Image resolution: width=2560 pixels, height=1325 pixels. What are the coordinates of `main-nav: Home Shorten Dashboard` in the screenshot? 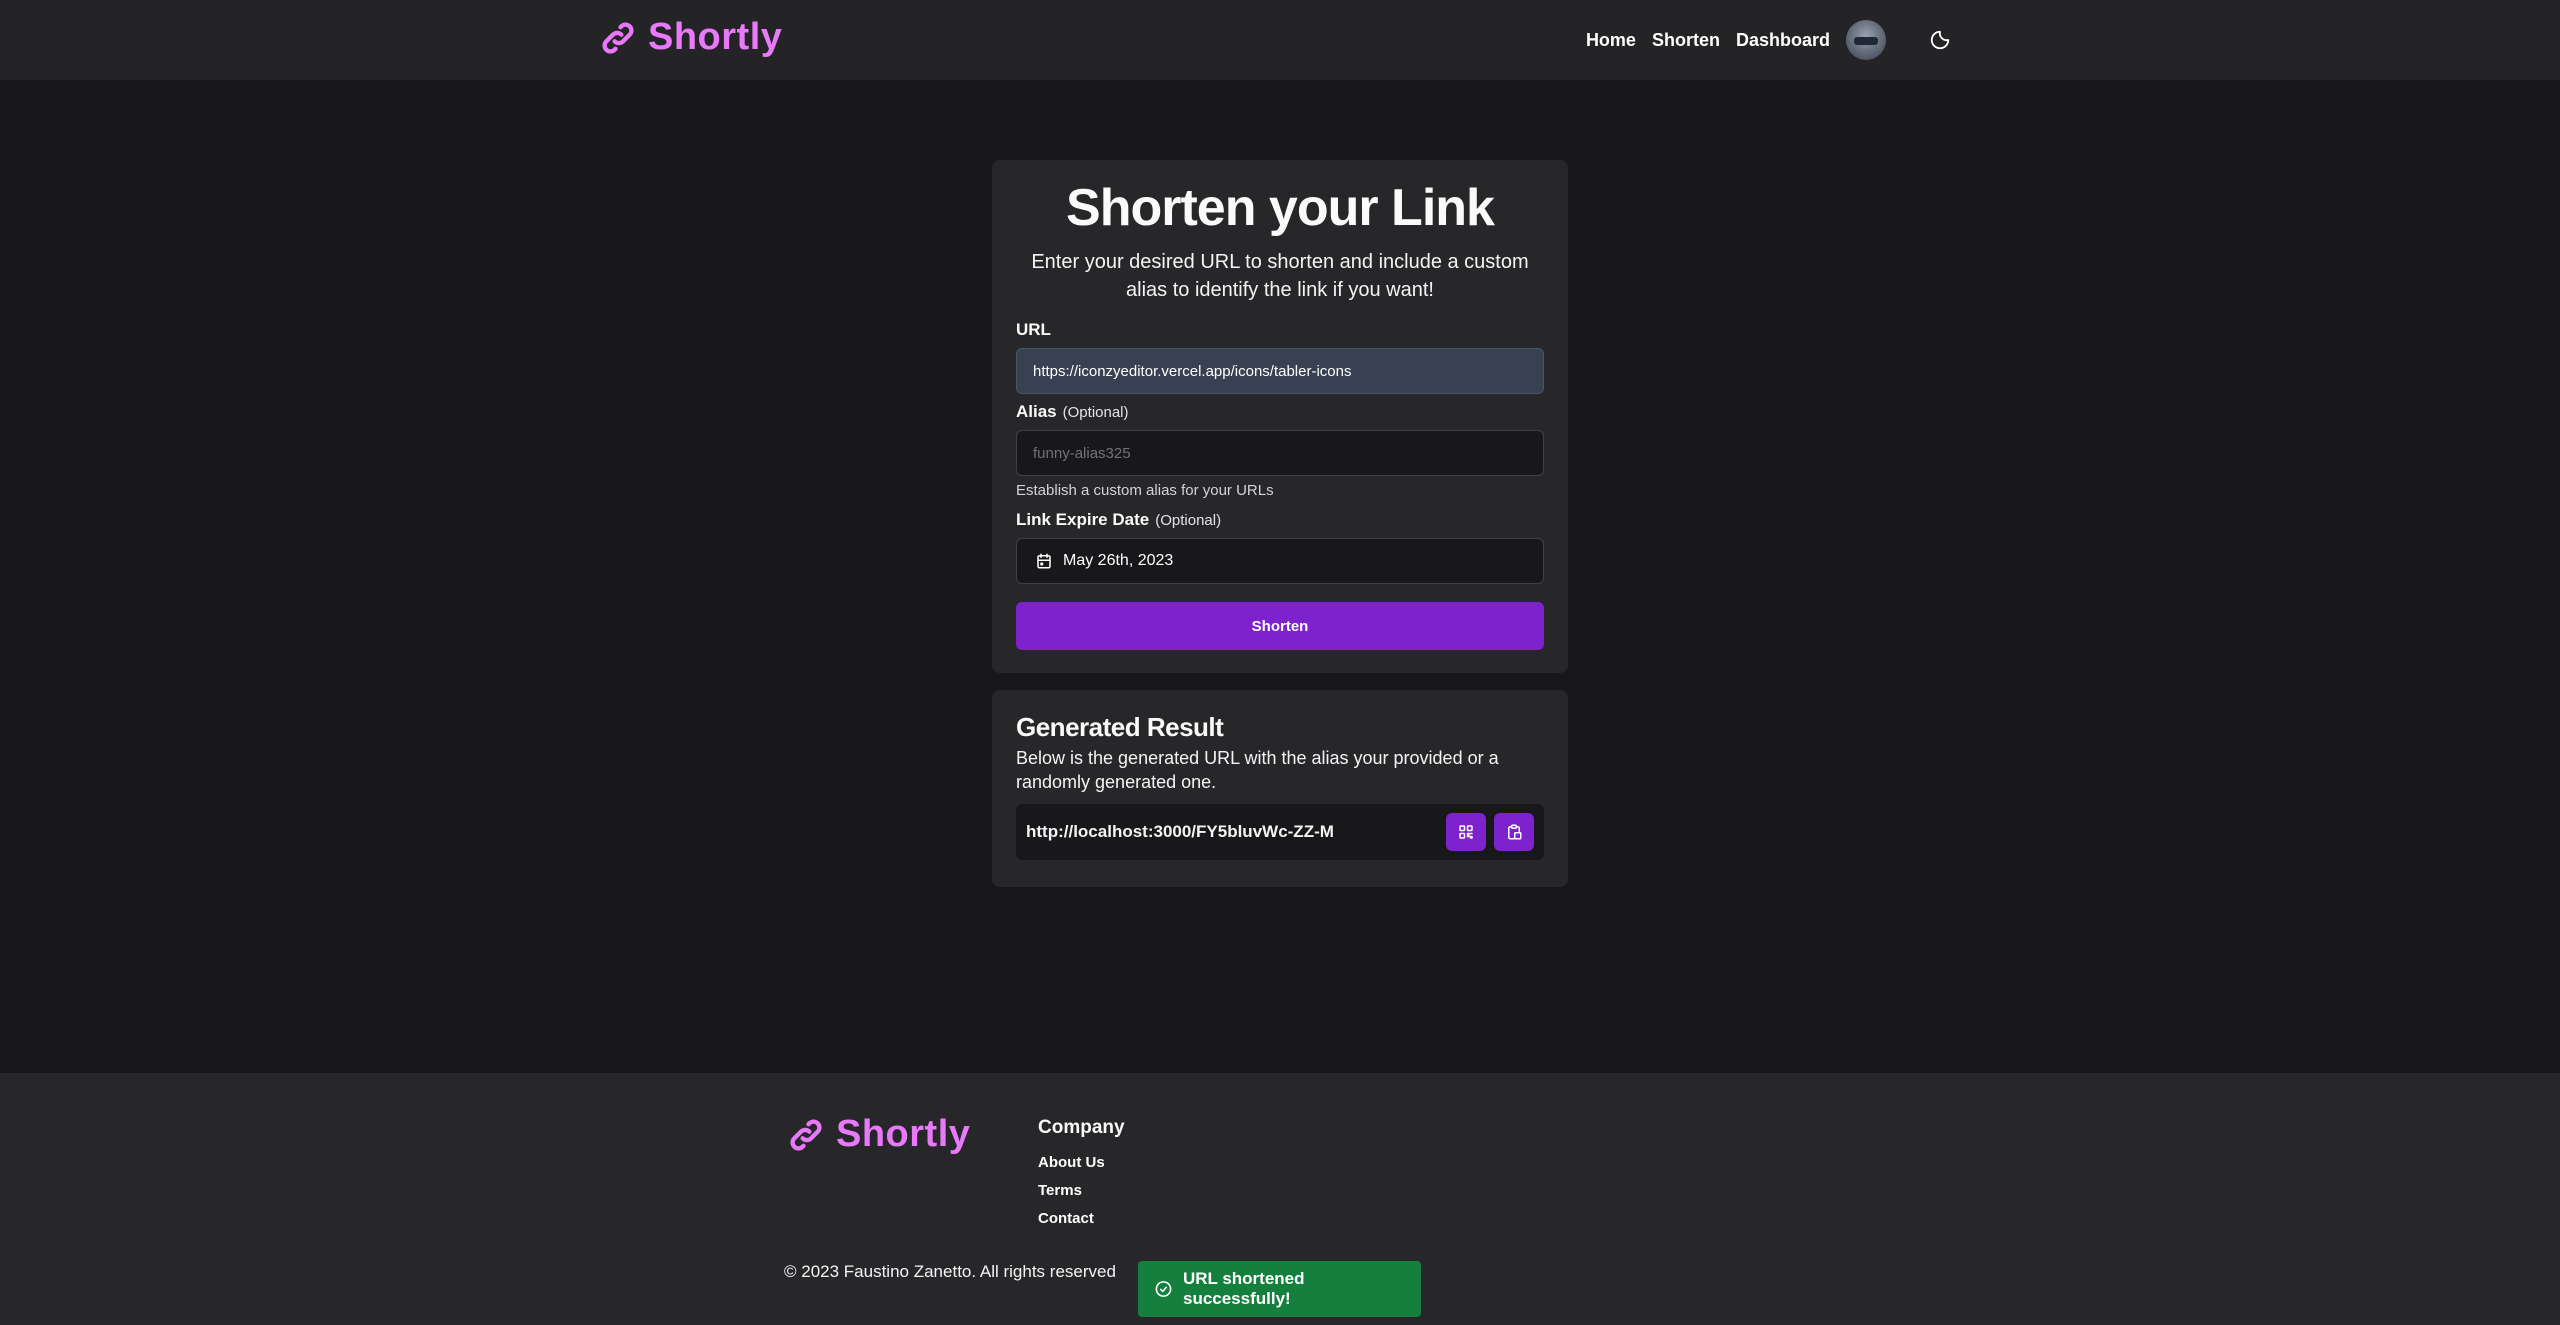 It's located at (1770, 40).